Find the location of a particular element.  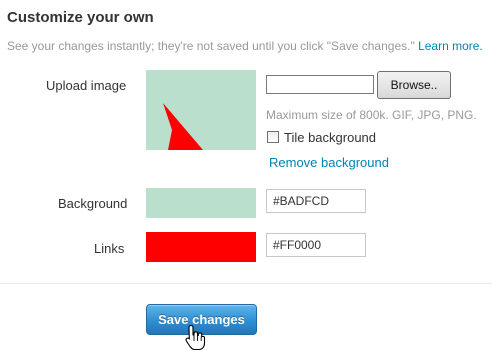

background-label: Background is located at coordinates (93, 203).